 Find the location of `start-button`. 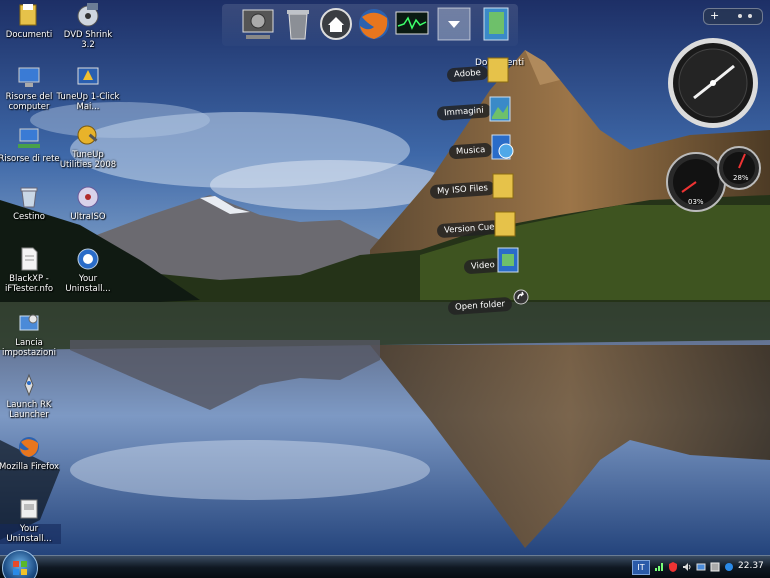

start-button is located at coordinates (20, 564).